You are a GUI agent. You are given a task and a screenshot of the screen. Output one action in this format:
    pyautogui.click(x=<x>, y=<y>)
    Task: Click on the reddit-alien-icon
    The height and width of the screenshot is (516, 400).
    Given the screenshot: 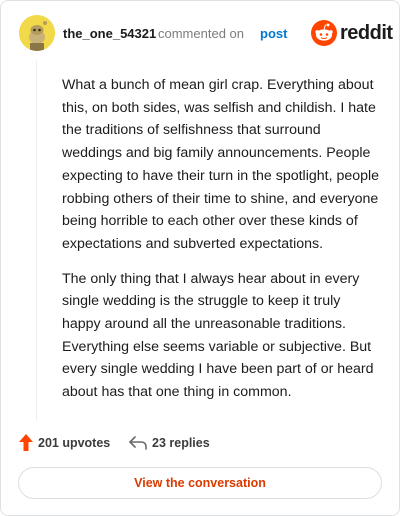 What is the action you would take?
    pyautogui.click(x=324, y=33)
    